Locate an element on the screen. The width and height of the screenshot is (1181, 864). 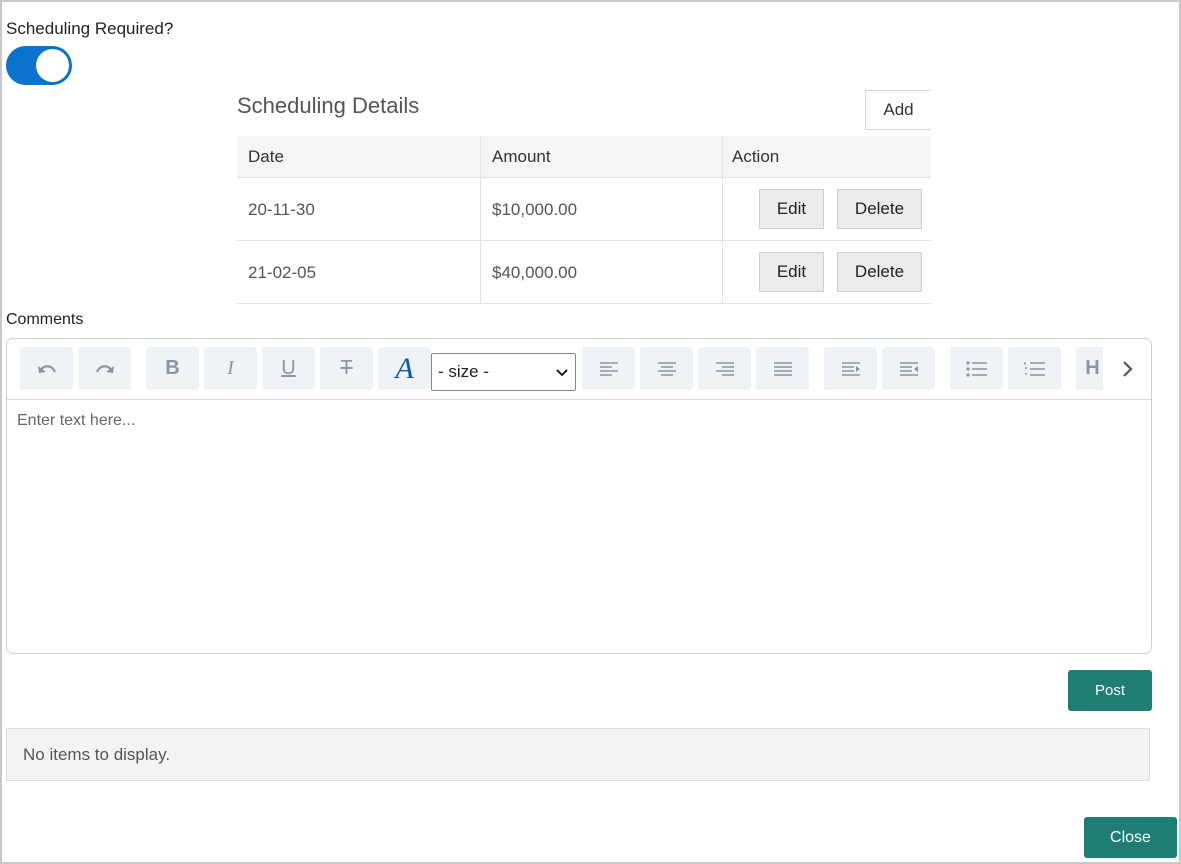
toggle-knob is located at coordinates (52, 65).